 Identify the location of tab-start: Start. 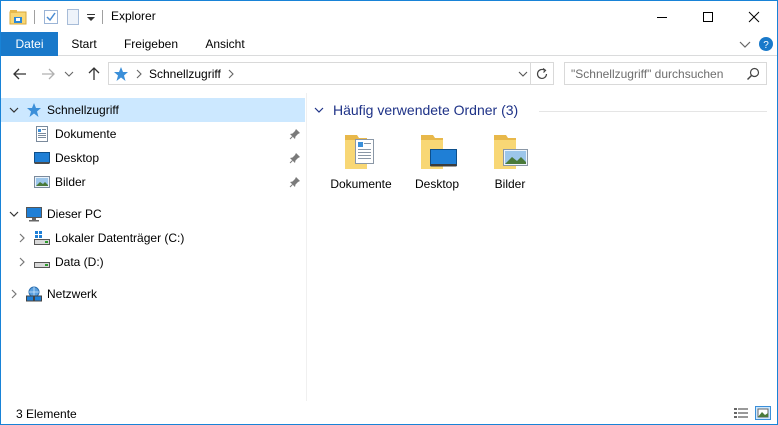
(84, 44).